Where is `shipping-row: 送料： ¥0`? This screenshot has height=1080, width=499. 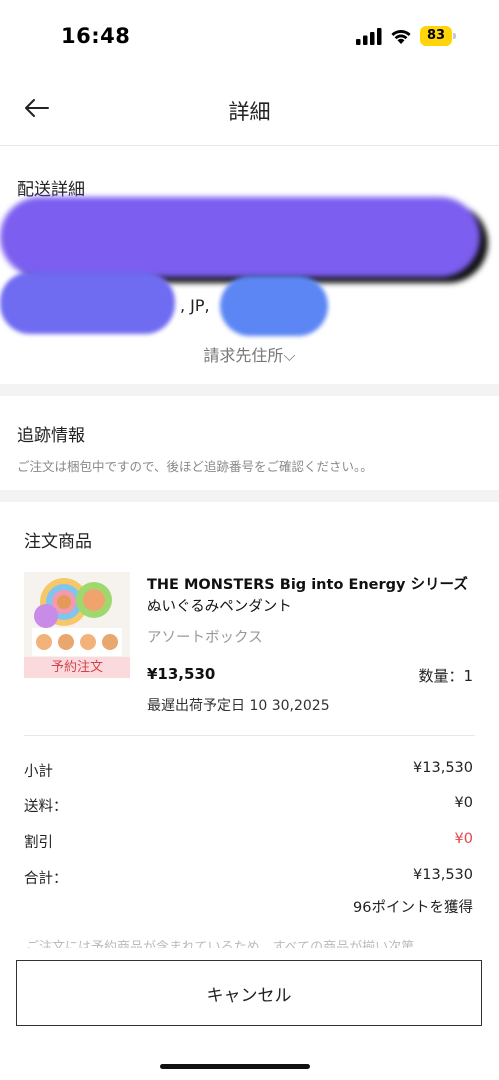
shipping-row: 送料： ¥0 is located at coordinates (248, 806).